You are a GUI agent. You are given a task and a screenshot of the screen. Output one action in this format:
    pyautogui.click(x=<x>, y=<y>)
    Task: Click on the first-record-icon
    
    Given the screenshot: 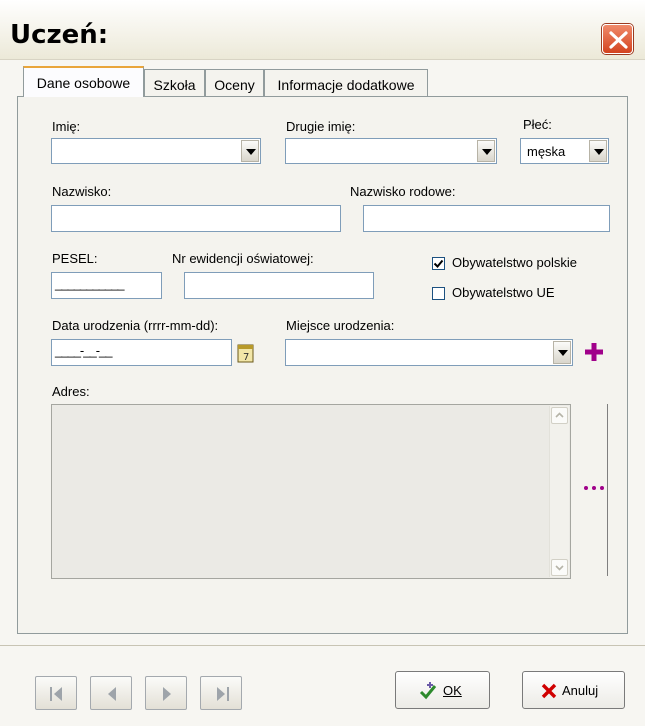 What is the action you would take?
    pyautogui.click(x=56, y=694)
    